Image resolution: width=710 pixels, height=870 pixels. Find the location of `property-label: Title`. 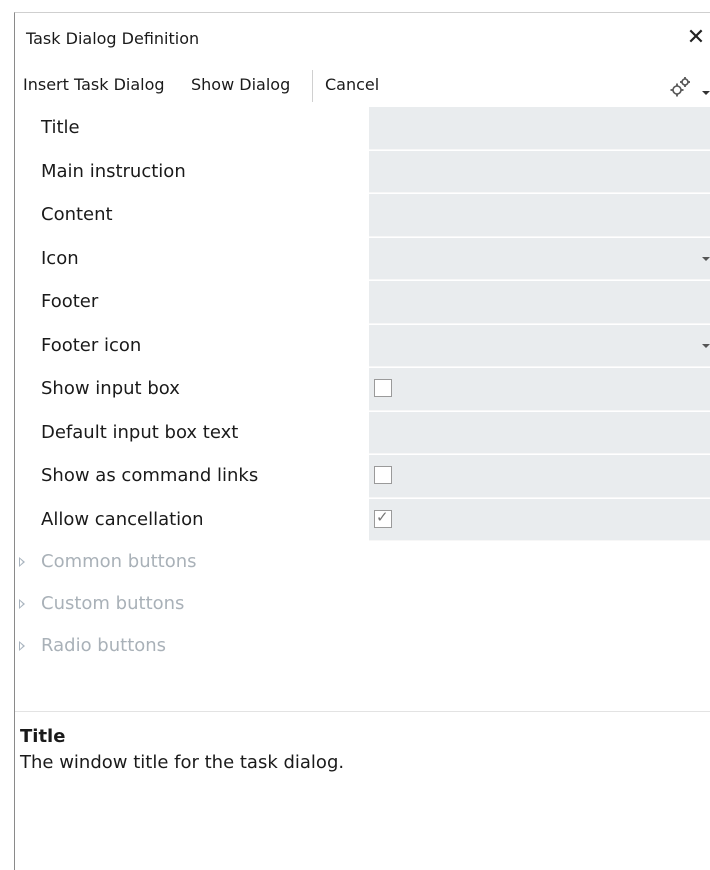

property-label: Title is located at coordinates (60, 127).